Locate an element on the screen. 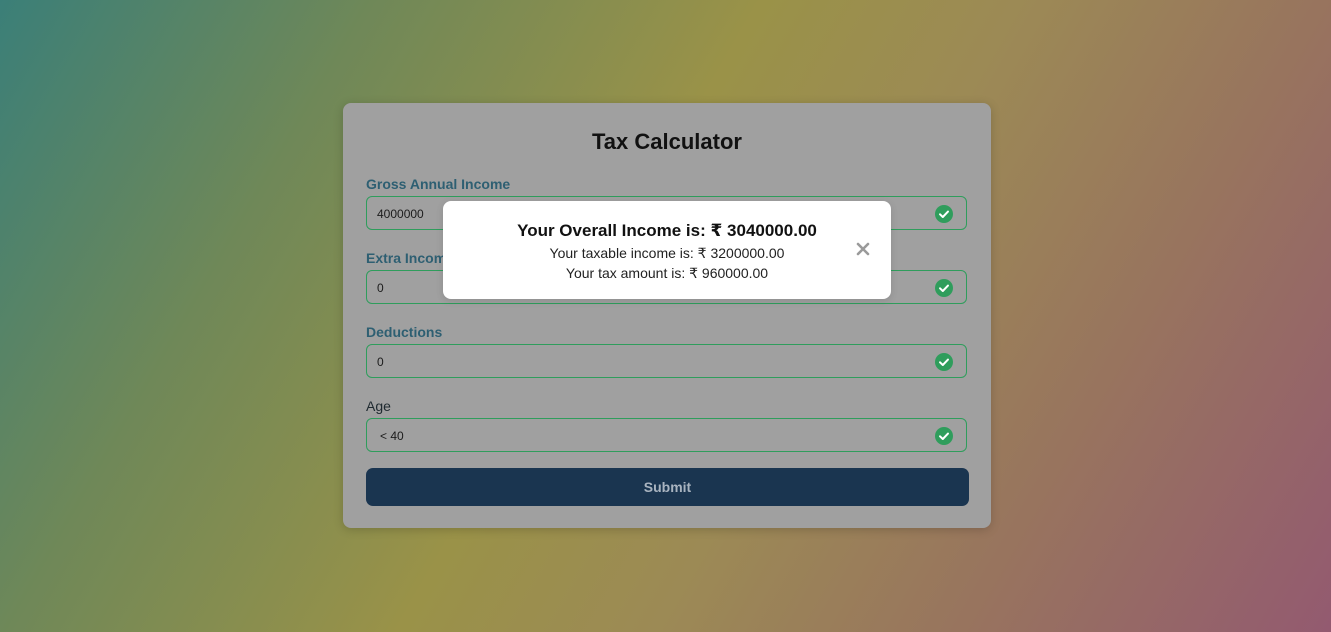 This screenshot has width=1331, height=632. close-icon is located at coordinates (863, 249).